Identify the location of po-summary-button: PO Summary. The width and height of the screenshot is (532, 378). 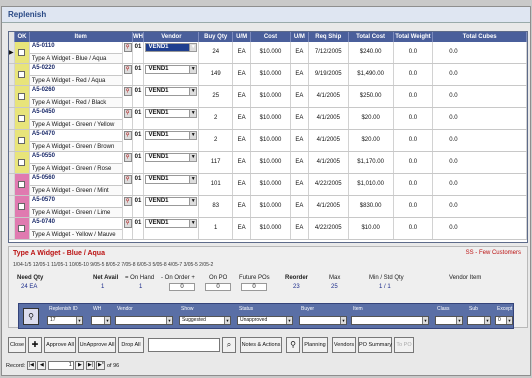
(375, 345).